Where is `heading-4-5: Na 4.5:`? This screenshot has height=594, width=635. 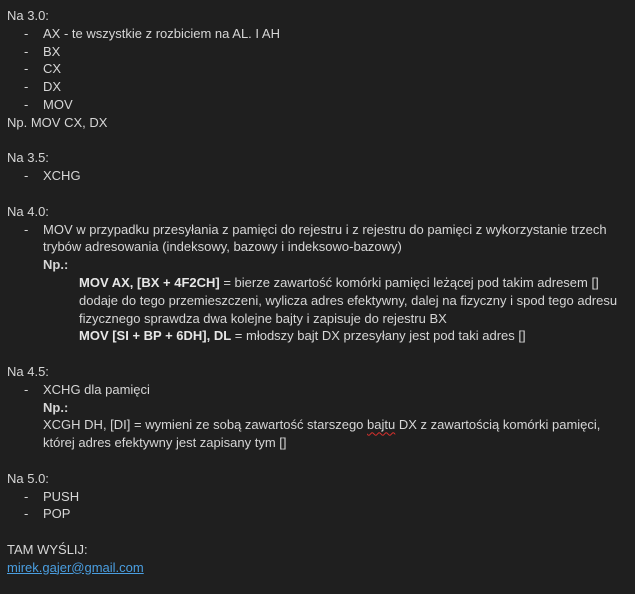 heading-4-5: Na 4.5: is located at coordinates (28, 371).